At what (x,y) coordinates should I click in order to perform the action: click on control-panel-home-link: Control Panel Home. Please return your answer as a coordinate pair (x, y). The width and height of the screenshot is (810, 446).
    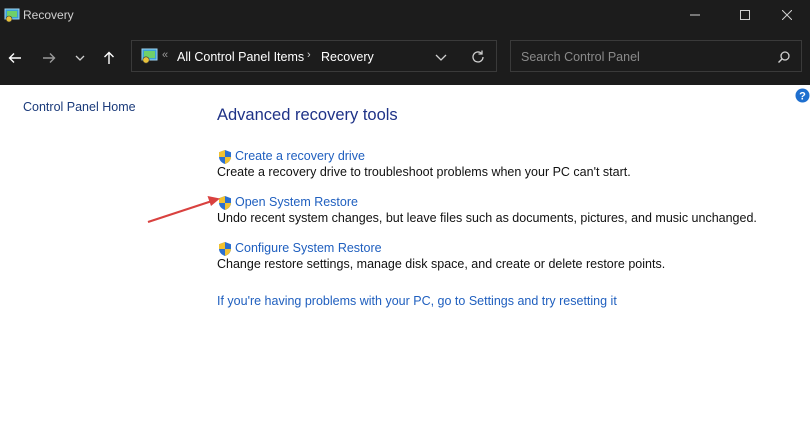
    Looking at the image, I should click on (79, 107).